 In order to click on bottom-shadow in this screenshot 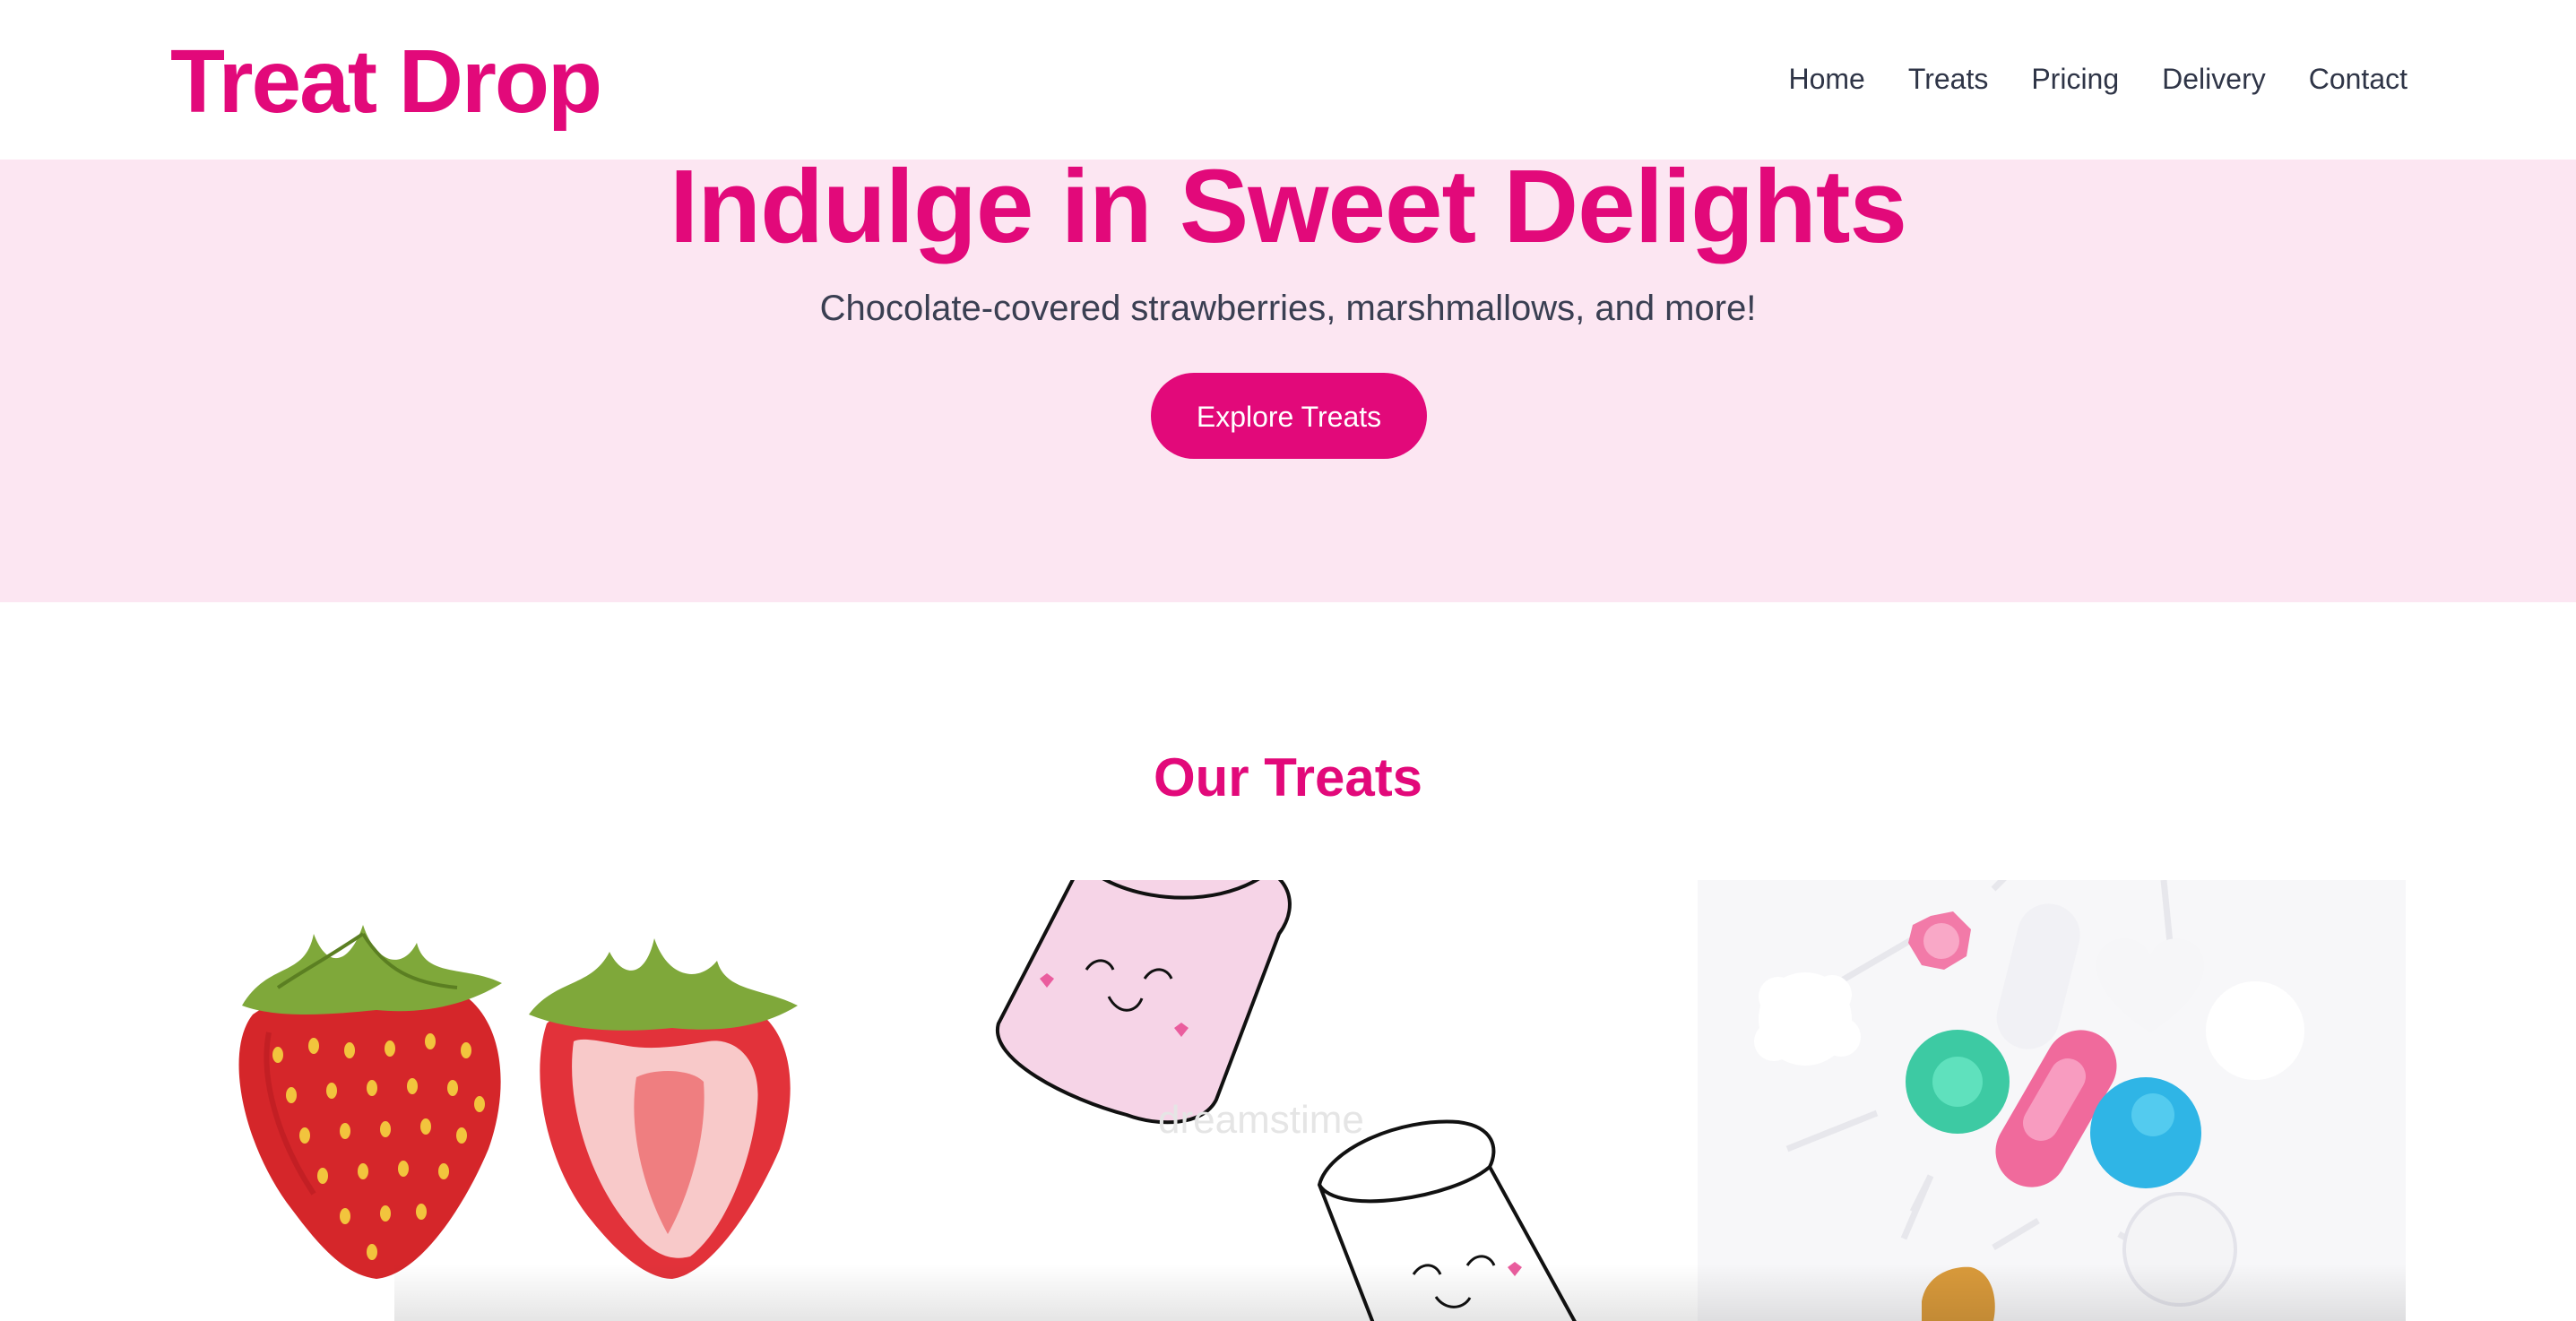, I will do `click(1400, 1292)`.